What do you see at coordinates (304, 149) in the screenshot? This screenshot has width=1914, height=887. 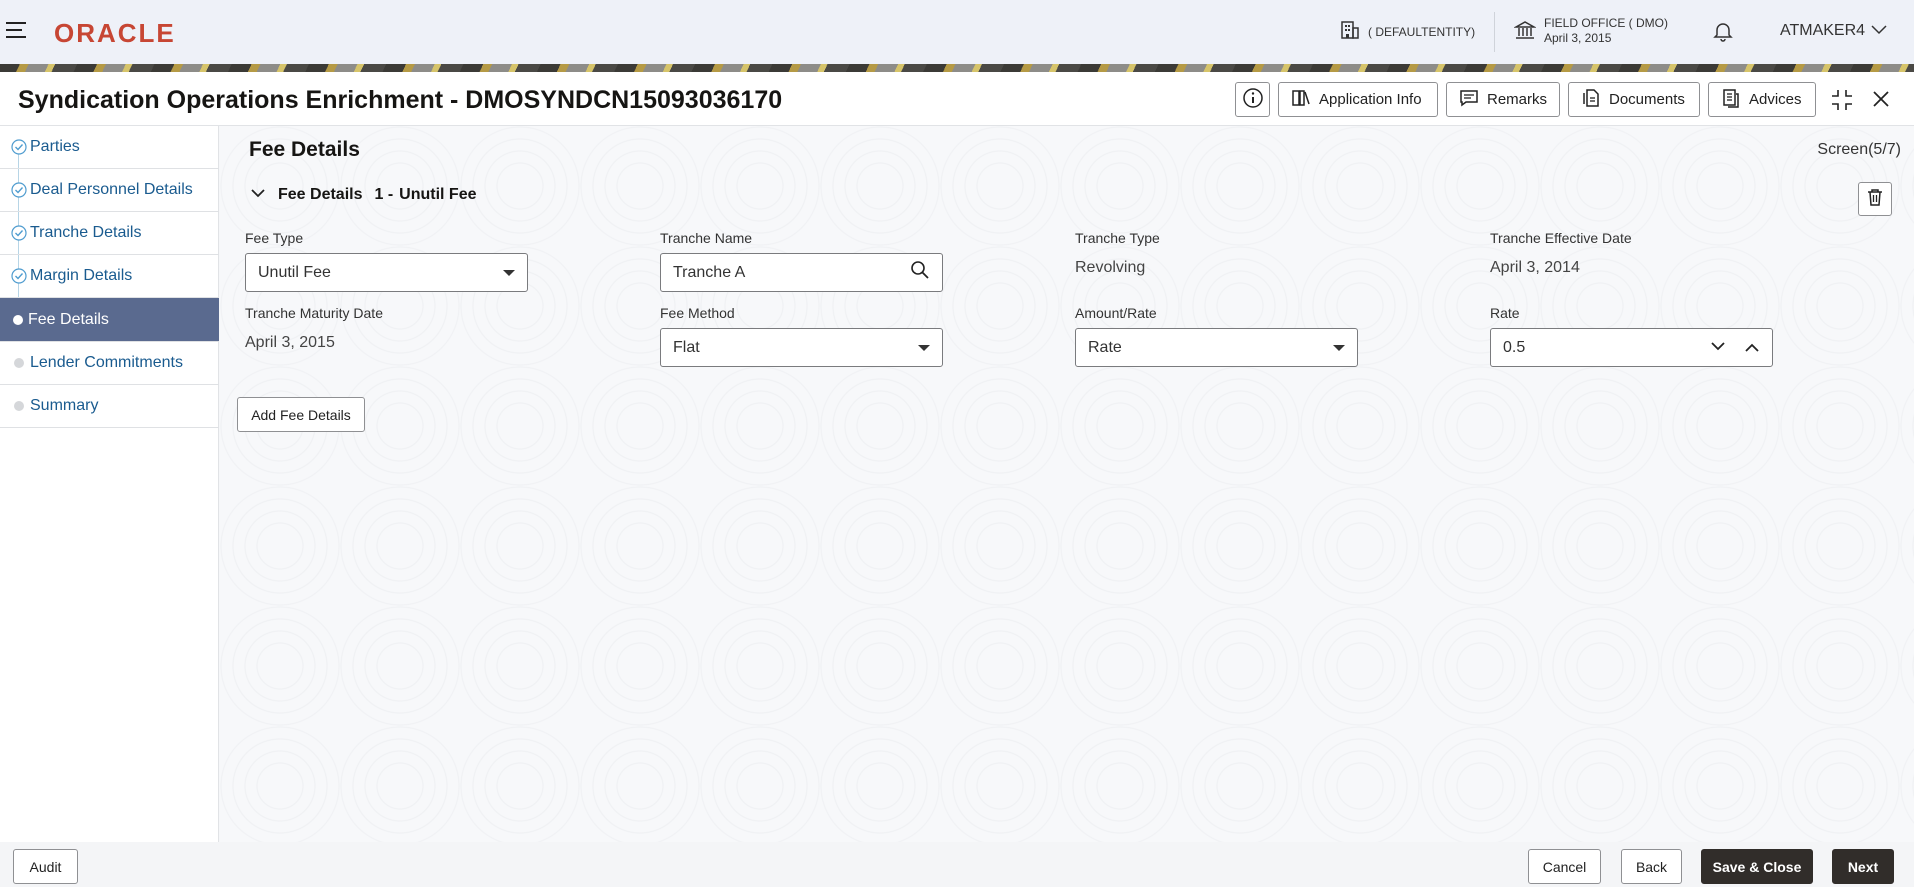 I see `section-title: Fee Details` at bounding box center [304, 149].